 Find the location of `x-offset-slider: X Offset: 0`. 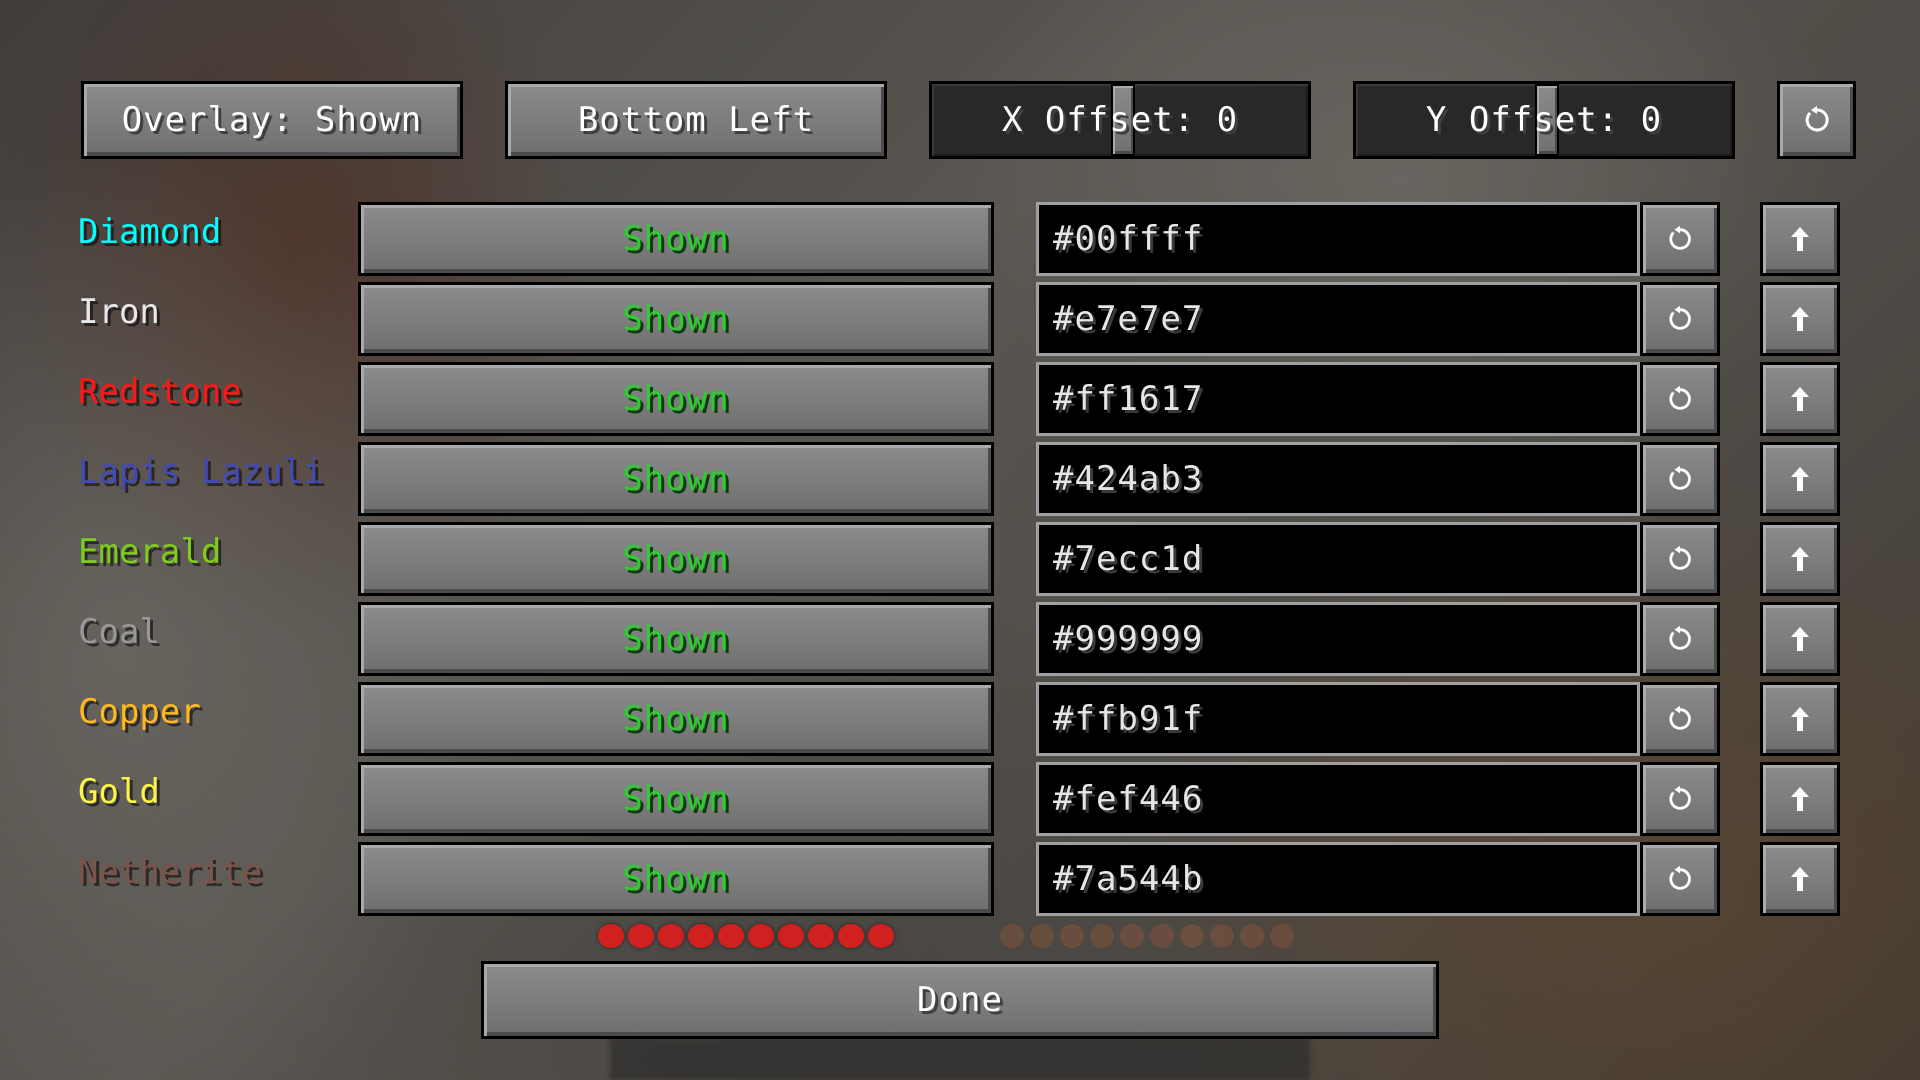

x-offset-slider: X Offset: 0 is located at coordinates (1120, 120).